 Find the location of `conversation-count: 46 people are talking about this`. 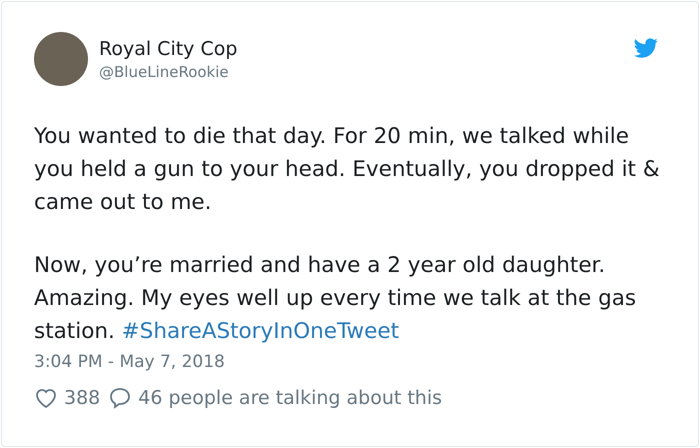

conversation-count: 46 people are talking about this is located at coordinates (290, 398).